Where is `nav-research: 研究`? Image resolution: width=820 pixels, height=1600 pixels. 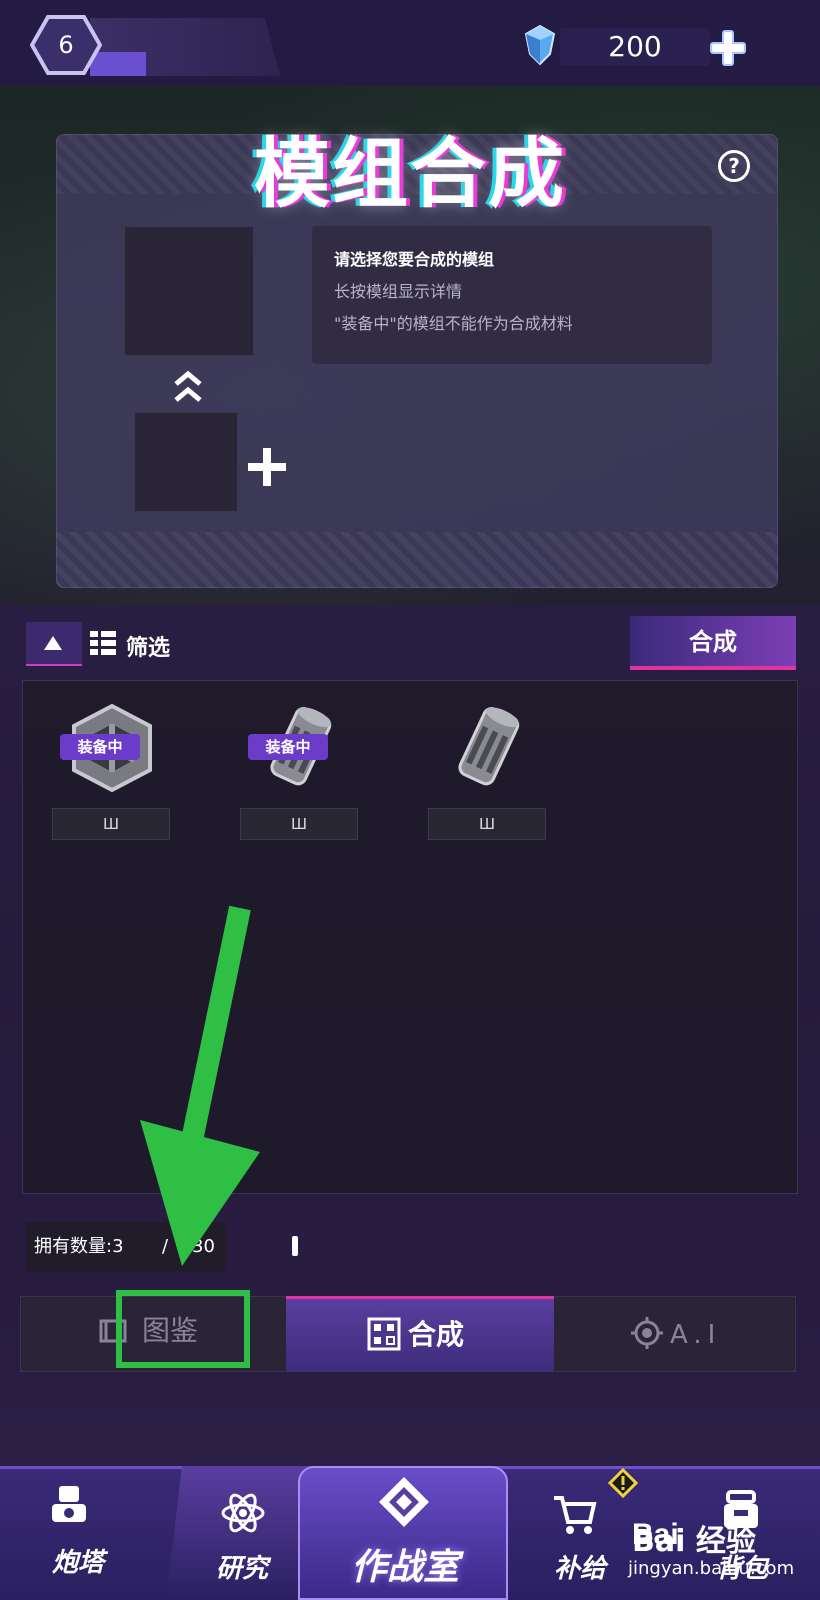 nav-research: 研究 is located at coordinates (242, 1566).